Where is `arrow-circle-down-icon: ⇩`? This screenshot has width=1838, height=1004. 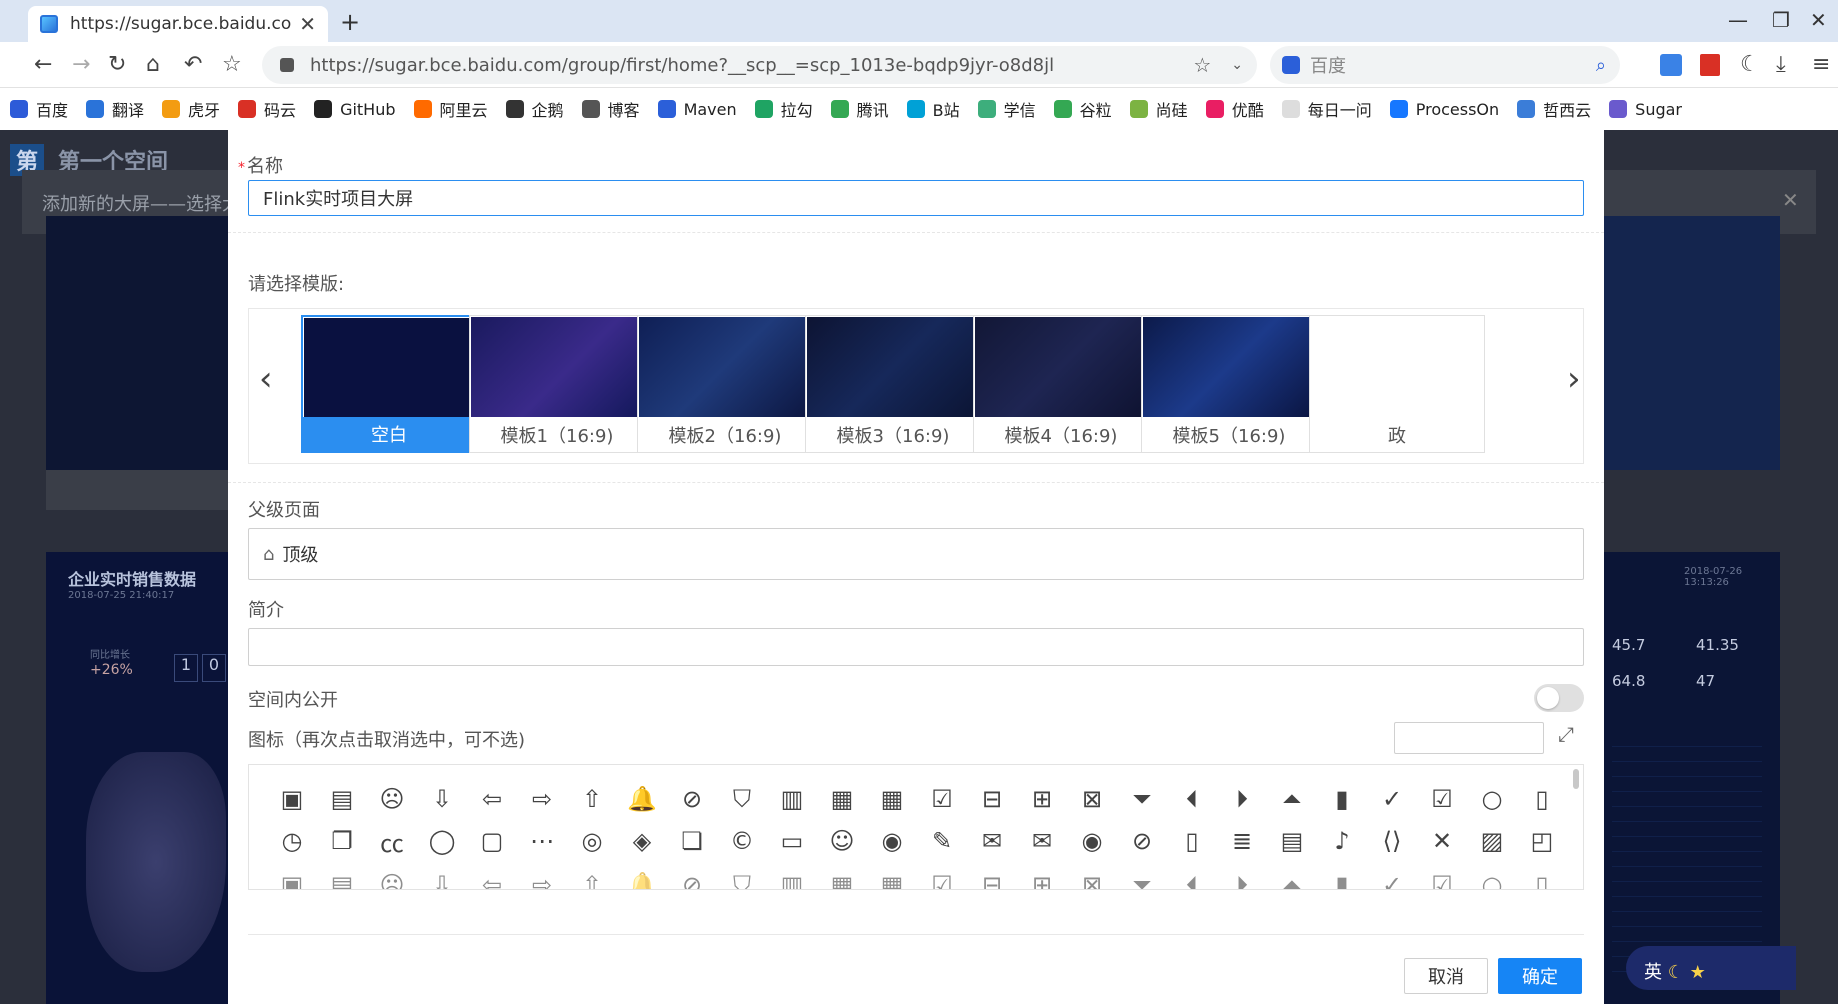 arrow-circle-down-icon: ⇩ is located at coordinates (442, 877).